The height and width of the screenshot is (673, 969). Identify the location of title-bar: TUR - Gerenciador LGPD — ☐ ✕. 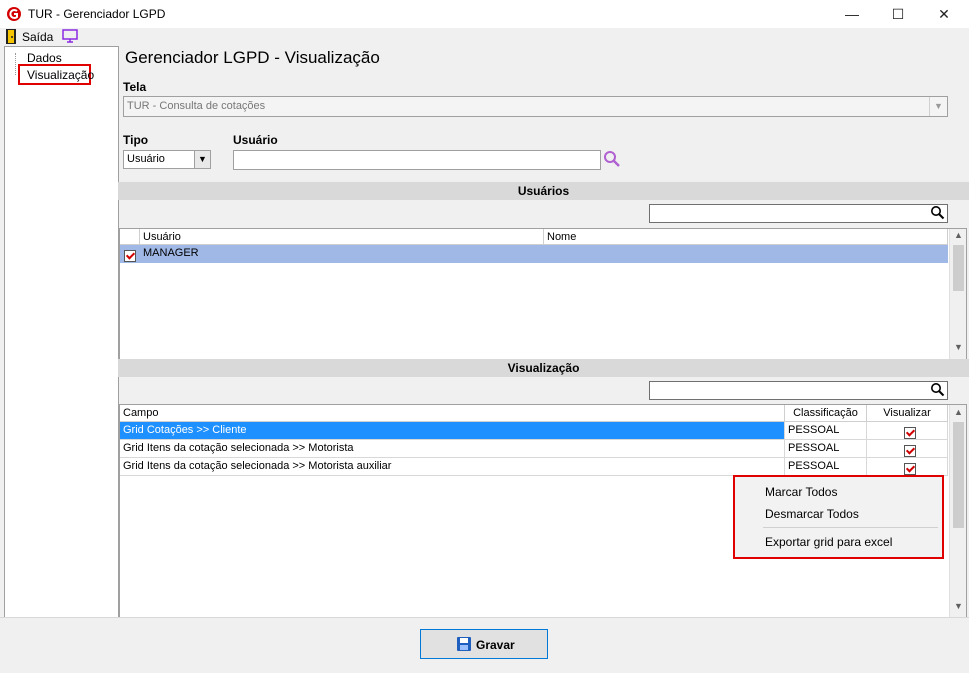
(484, 14).